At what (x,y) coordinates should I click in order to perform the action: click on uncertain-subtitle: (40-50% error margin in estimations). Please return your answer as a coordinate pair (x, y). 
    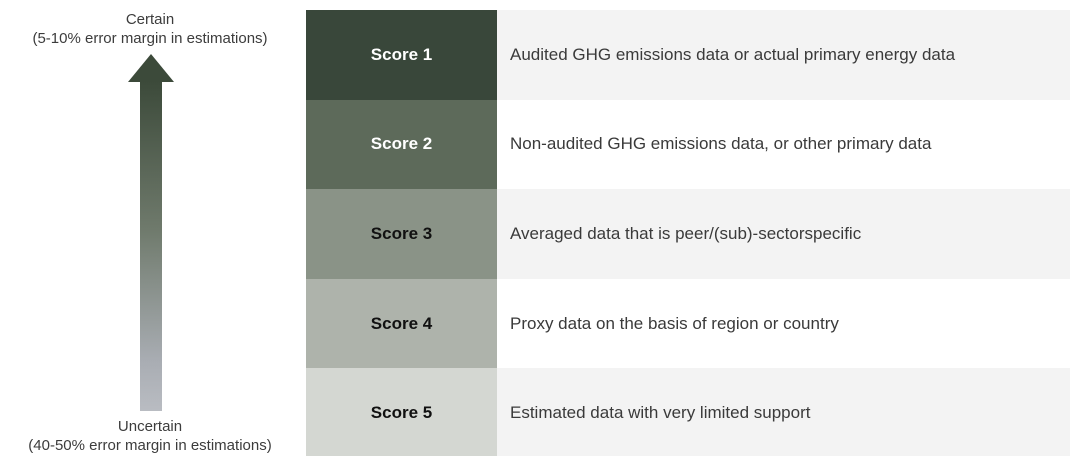
    Looking at the image, I should click on (150, 445).